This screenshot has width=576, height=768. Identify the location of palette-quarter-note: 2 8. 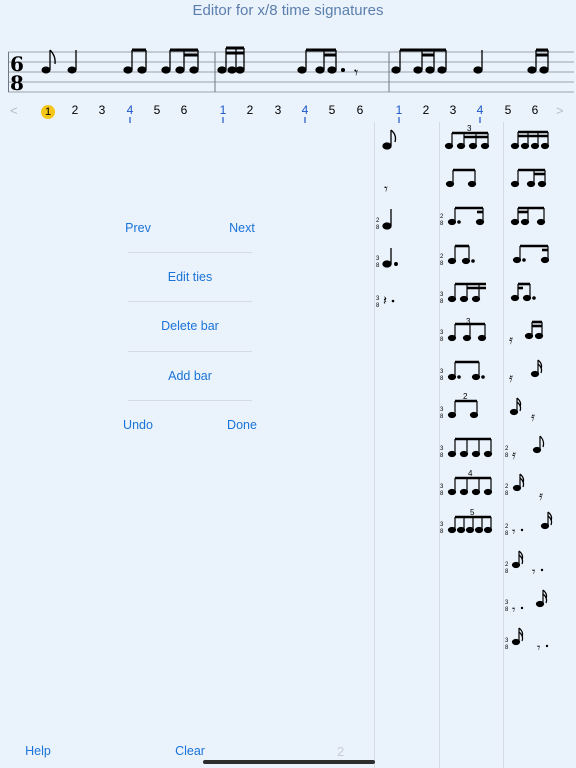
(384, 220).